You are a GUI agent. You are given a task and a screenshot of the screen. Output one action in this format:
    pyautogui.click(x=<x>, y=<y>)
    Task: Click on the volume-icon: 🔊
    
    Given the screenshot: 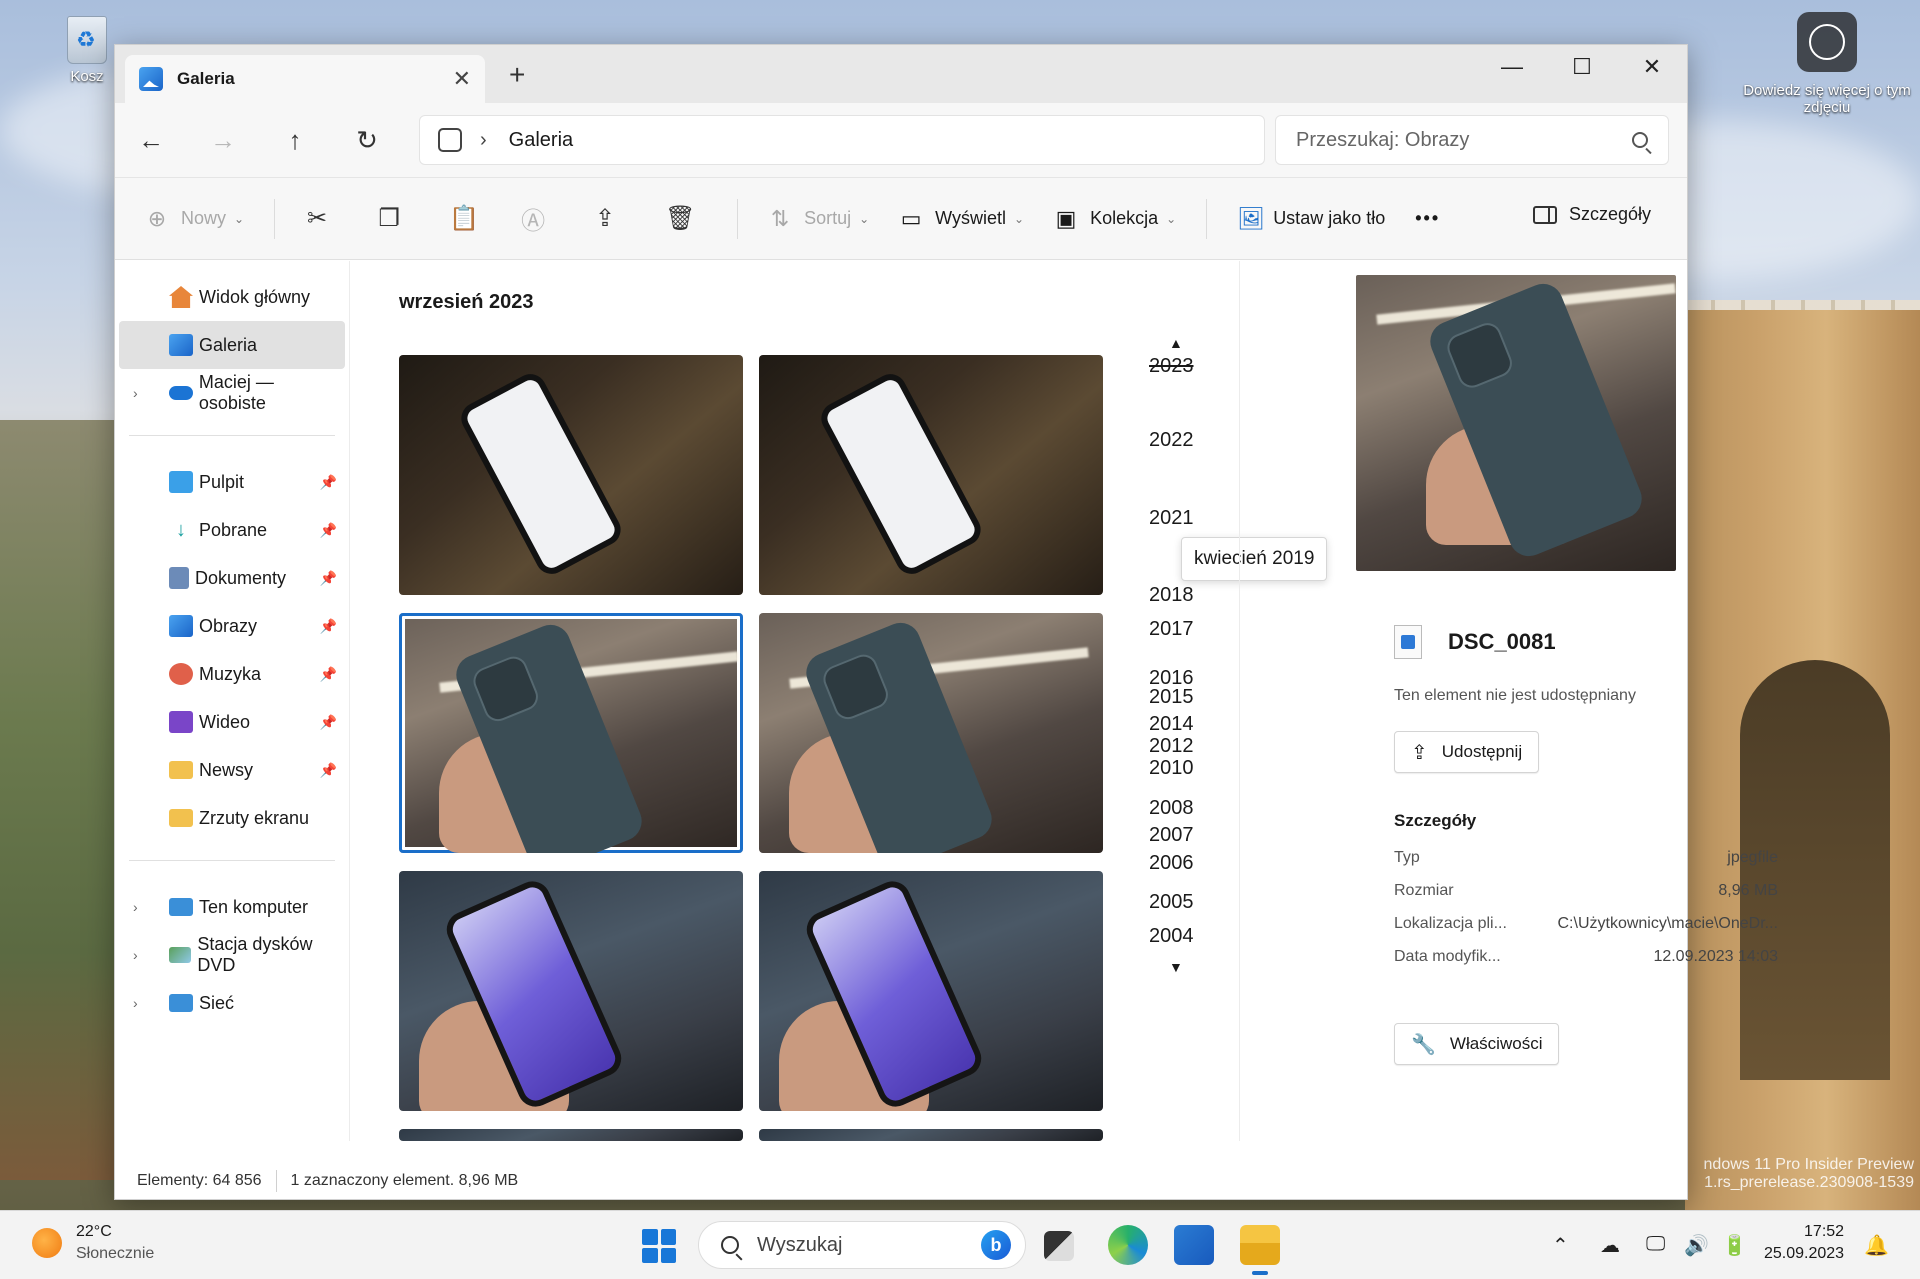 What is the action you would take?
    pyautogui.click(x=1696, y=1245)
    